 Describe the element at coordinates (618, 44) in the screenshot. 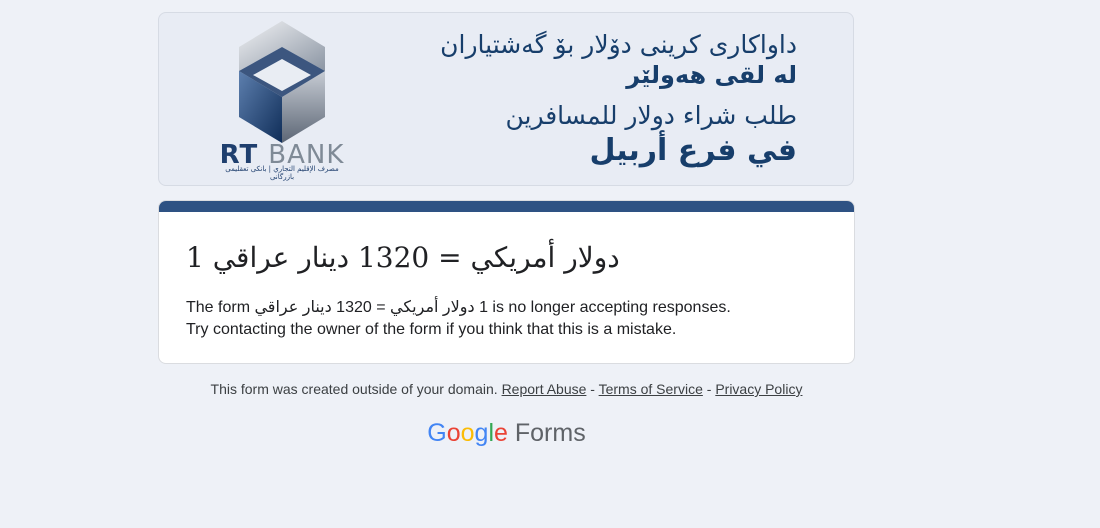

I see `banner-line-kurdish-1: داواكارى كرينى دۆلار بۆ گەشتياران` at that location.